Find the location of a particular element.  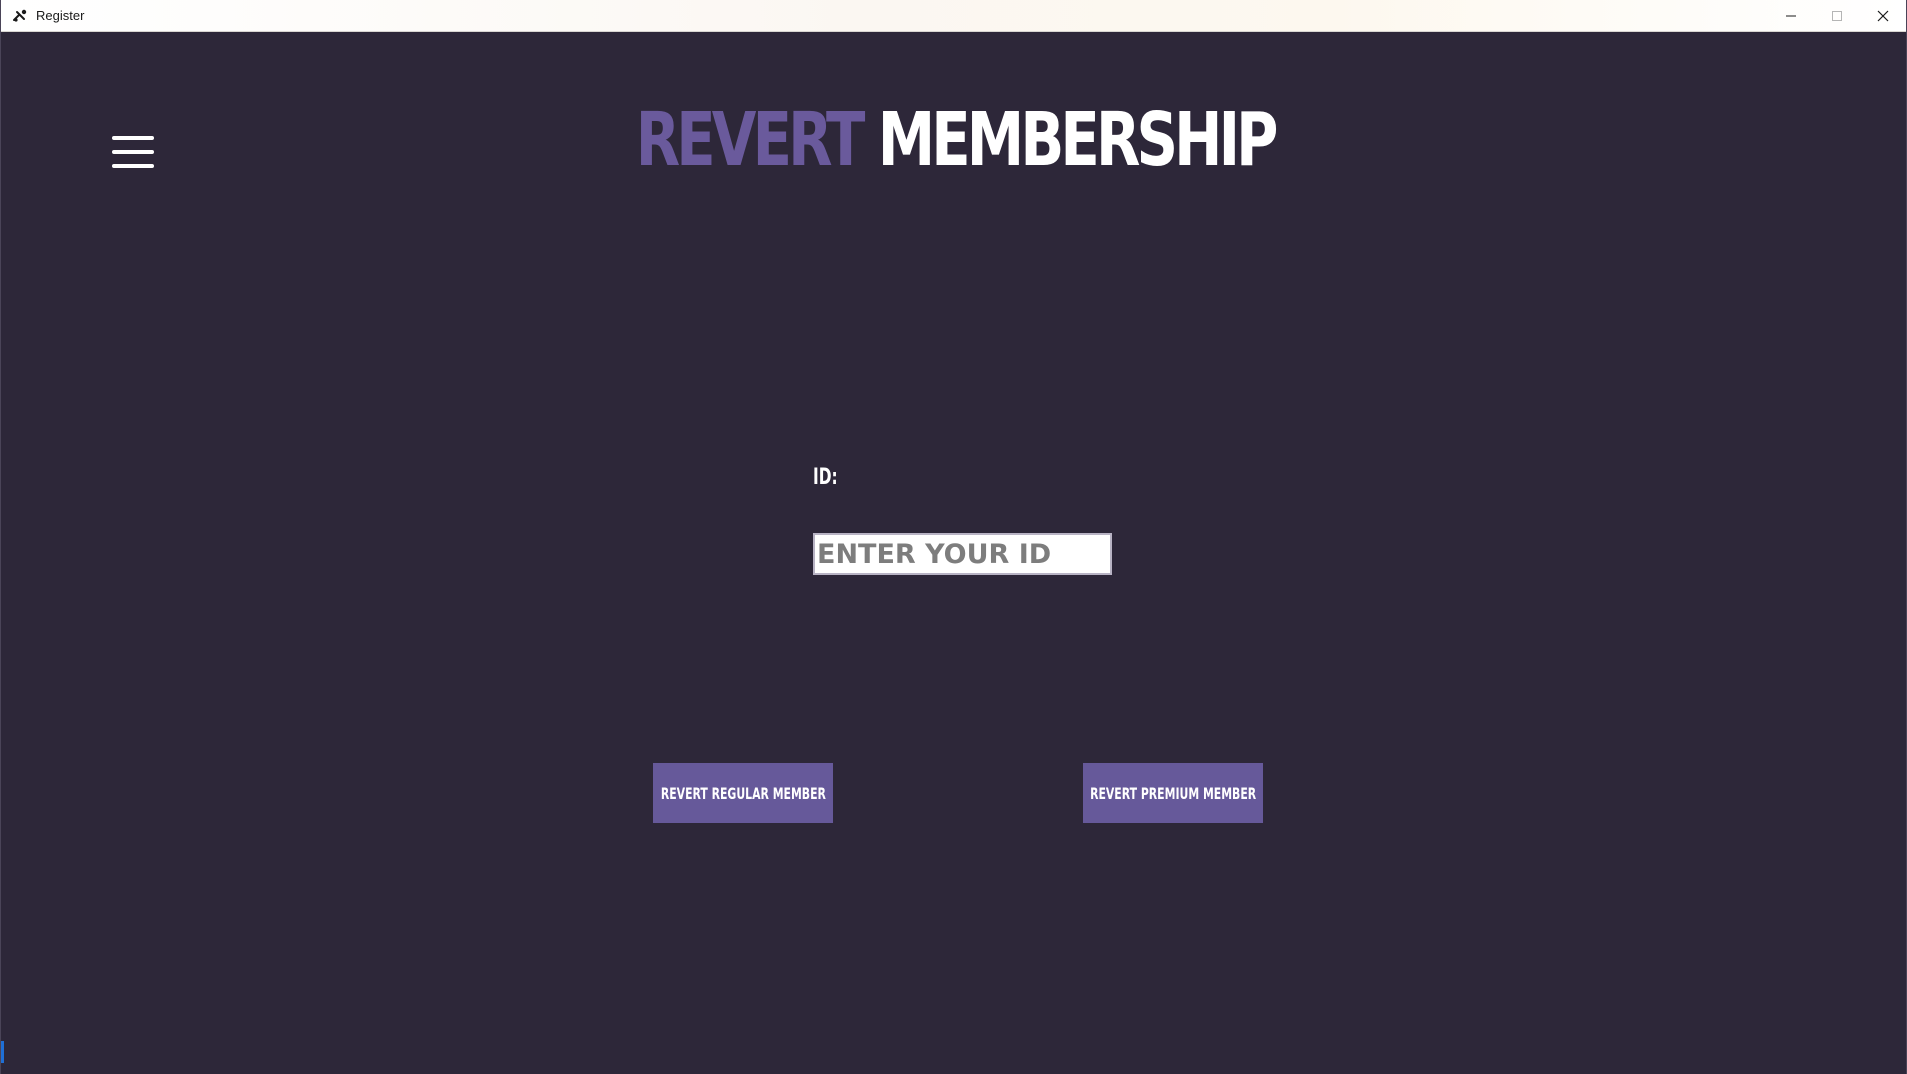

maximize-icon is located at coordinates (1837, 15).